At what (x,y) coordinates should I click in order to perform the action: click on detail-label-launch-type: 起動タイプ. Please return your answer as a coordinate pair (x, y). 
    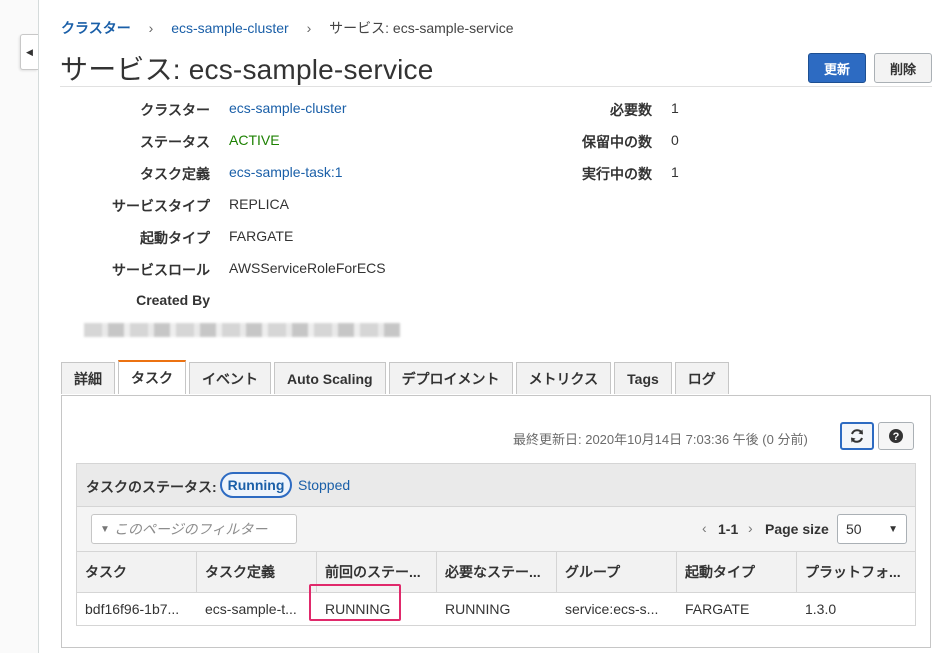
    Looking at the image, I should click on (175, 238).